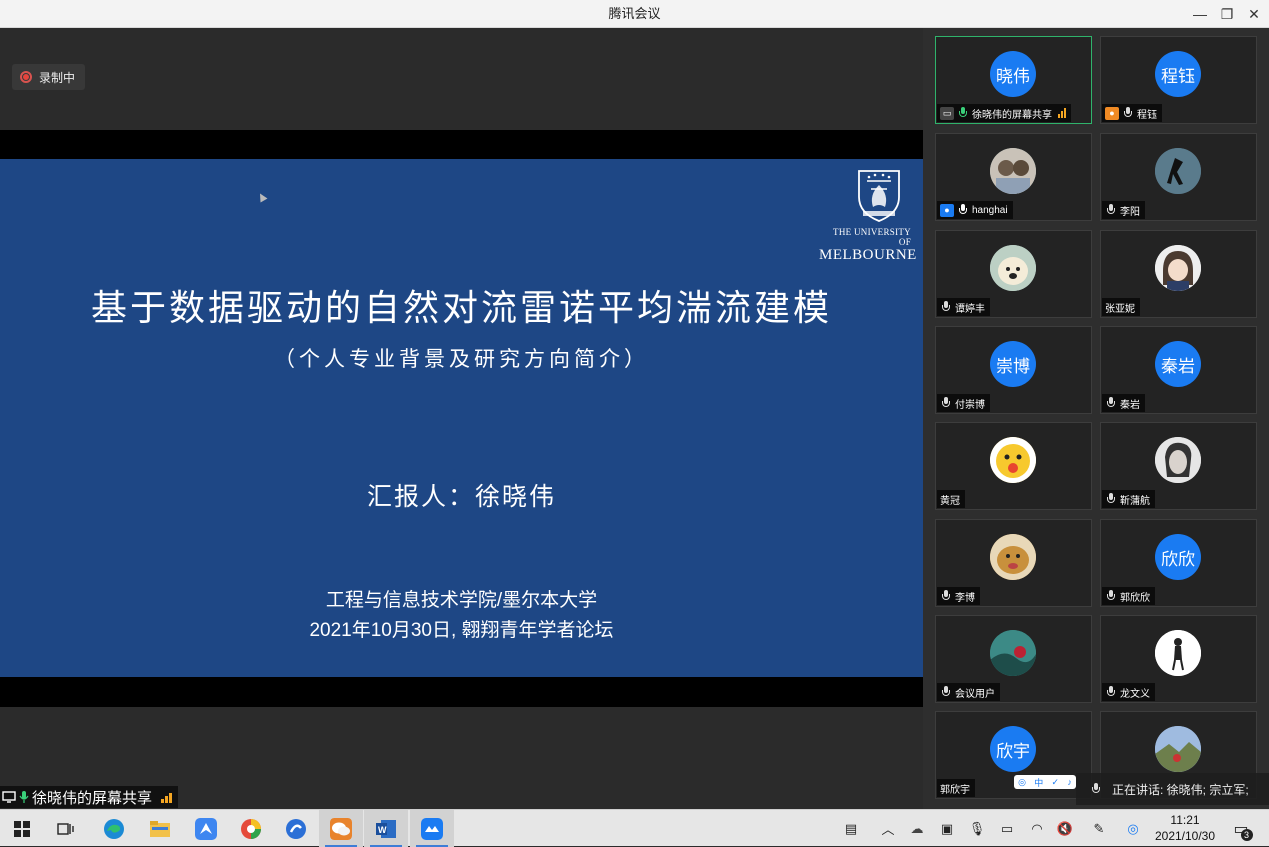 Image resolution: width=1269 pixels, height=847 pixels. I want to click on tencent-meeting-button, so click(432, 828).